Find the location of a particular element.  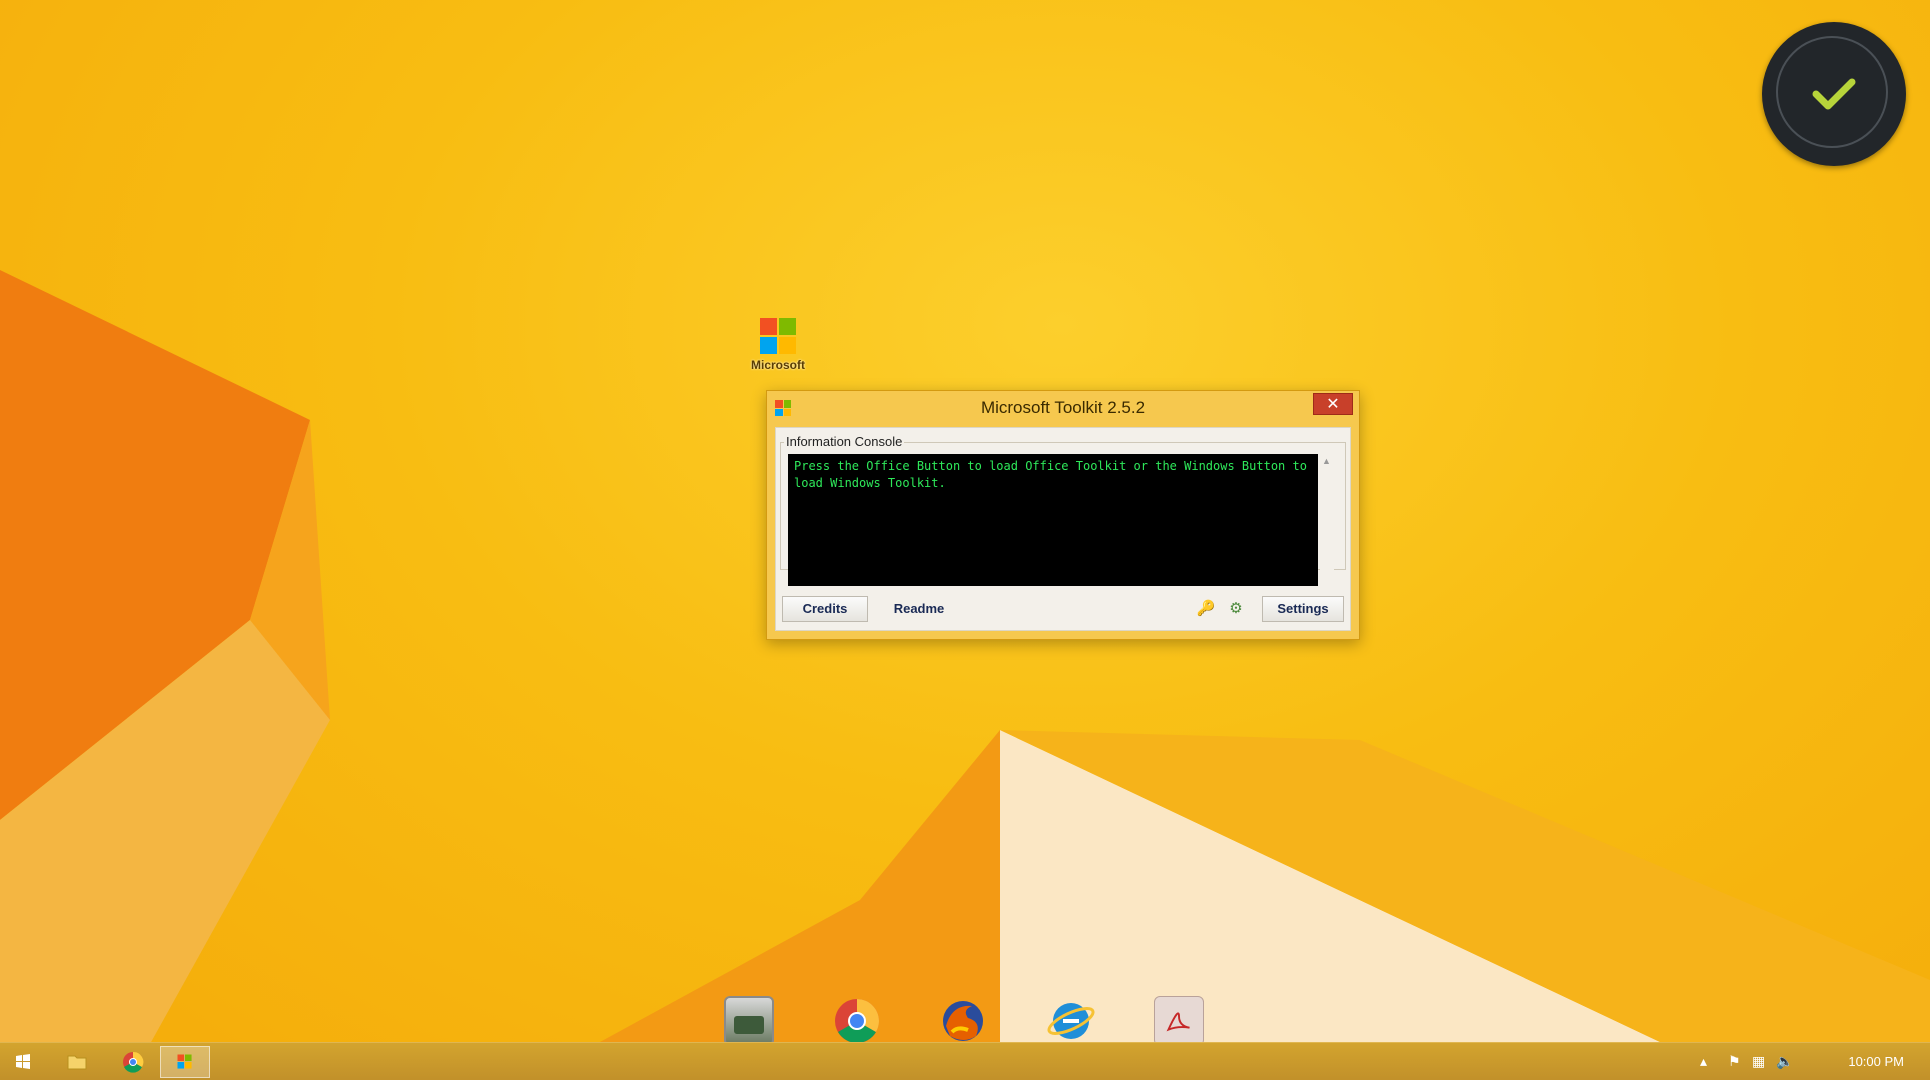

taskbar: ▴ ⚑ ▦ 🔈 10:00 PM is located at coordinates (965, 1061).